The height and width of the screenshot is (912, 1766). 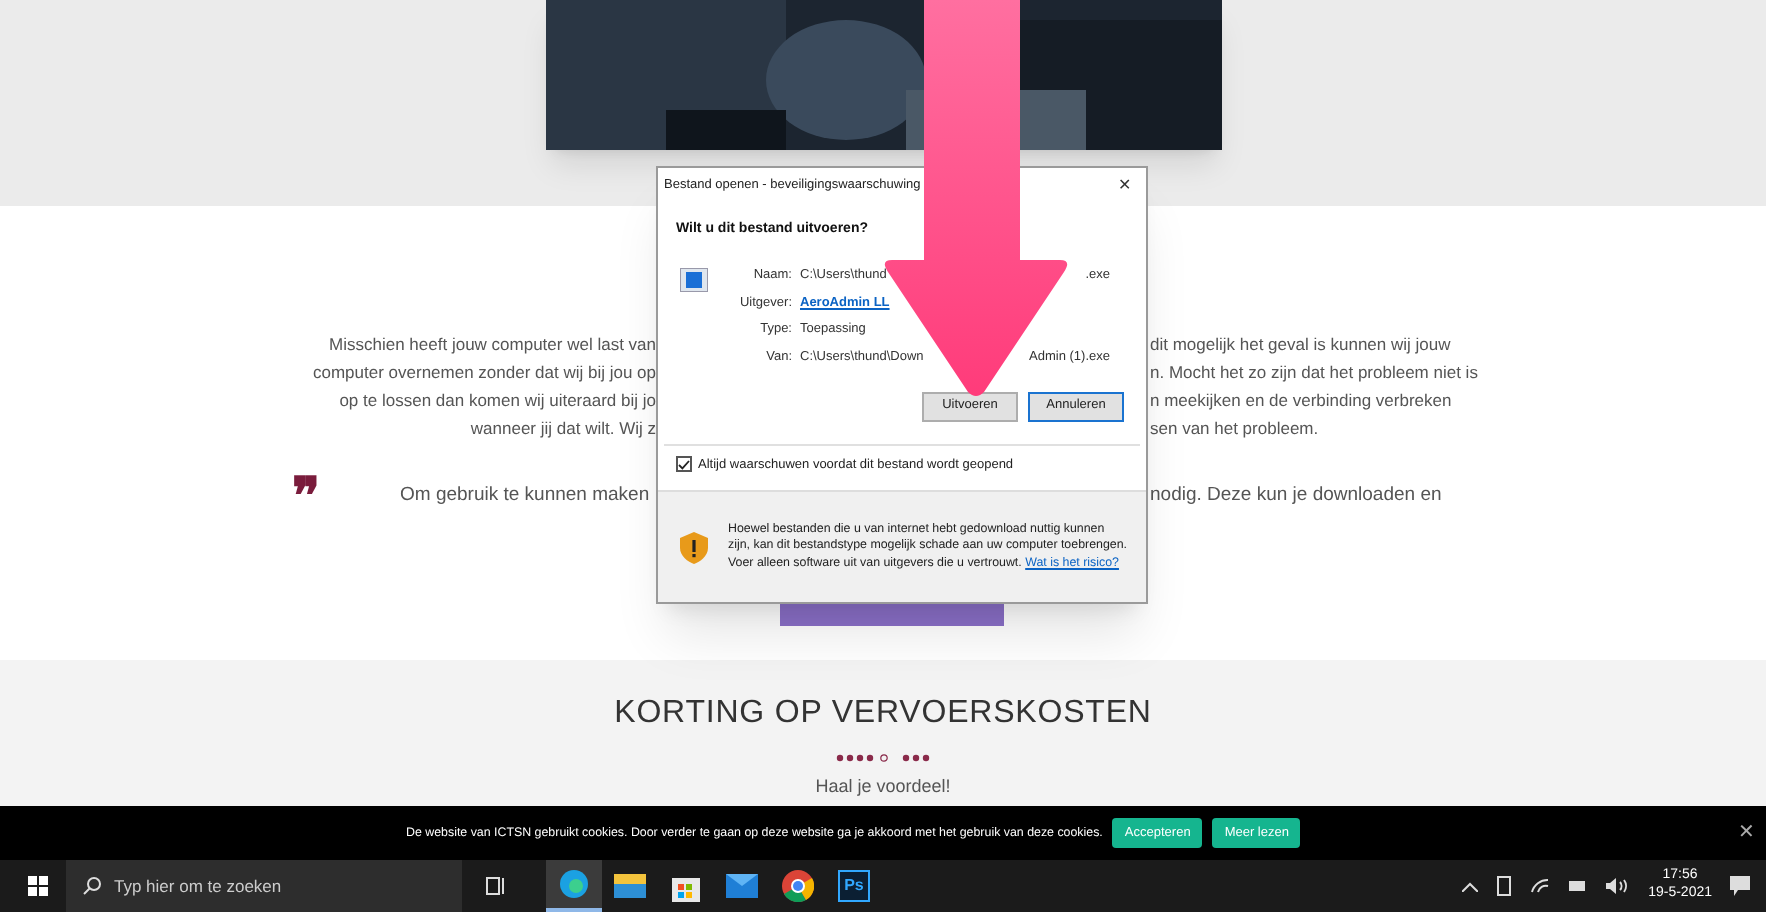 What do you see at coordinates (1540, 886) in the screenshot?
I see `wifi-icon` at bounding box center [1540, 886].